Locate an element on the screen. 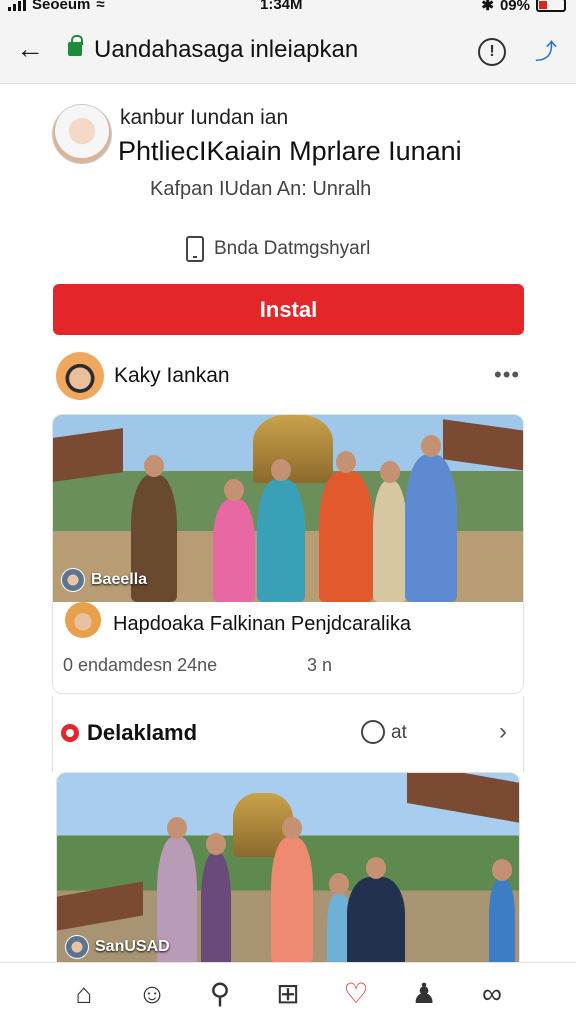 The width and height of the screenshot is (576, 1024). wifi-icon: ≈ is located at coordinates (100, 6).